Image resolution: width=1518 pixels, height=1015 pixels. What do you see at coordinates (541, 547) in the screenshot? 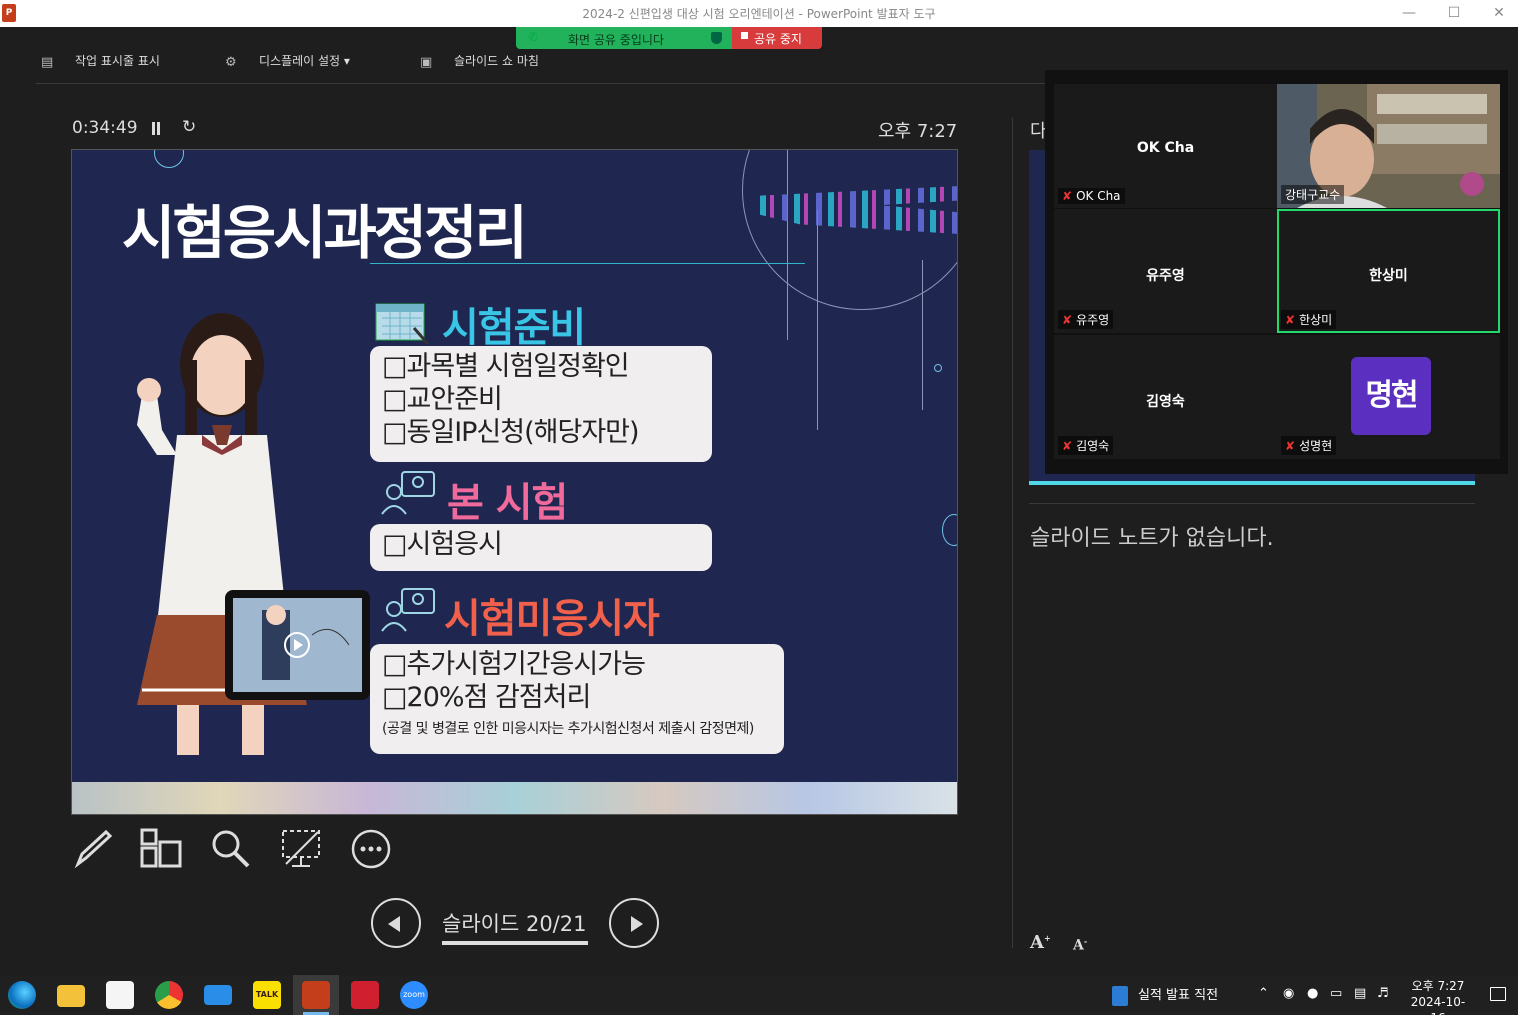
I see `exam-checklist: □시험응시` at bounding box center [541, 547].